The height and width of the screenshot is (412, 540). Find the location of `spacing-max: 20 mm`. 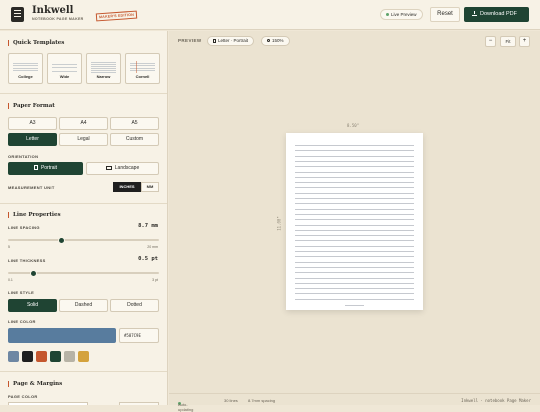

spacing-max: 20 mm is located at coordinates (152, 247).